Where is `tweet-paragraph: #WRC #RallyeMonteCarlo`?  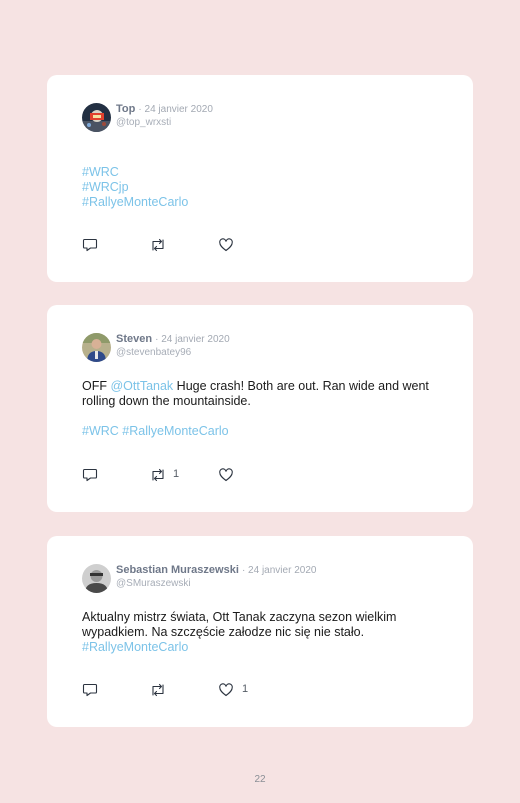
tweet-paragraph: #WRC #RallyeMonteCarlo is located at coordinates (257, 431).